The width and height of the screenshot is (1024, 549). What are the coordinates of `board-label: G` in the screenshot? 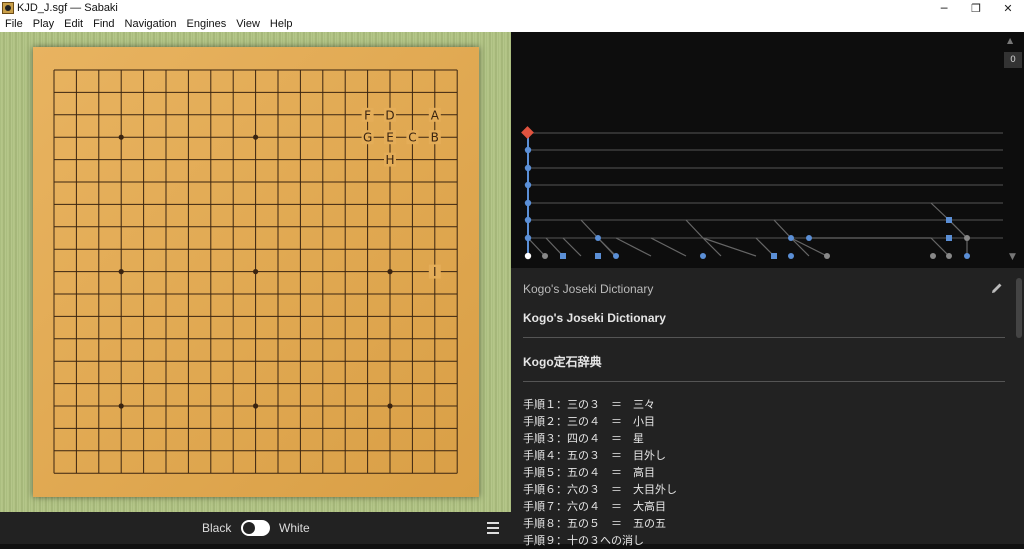 It's located at (367, 138).